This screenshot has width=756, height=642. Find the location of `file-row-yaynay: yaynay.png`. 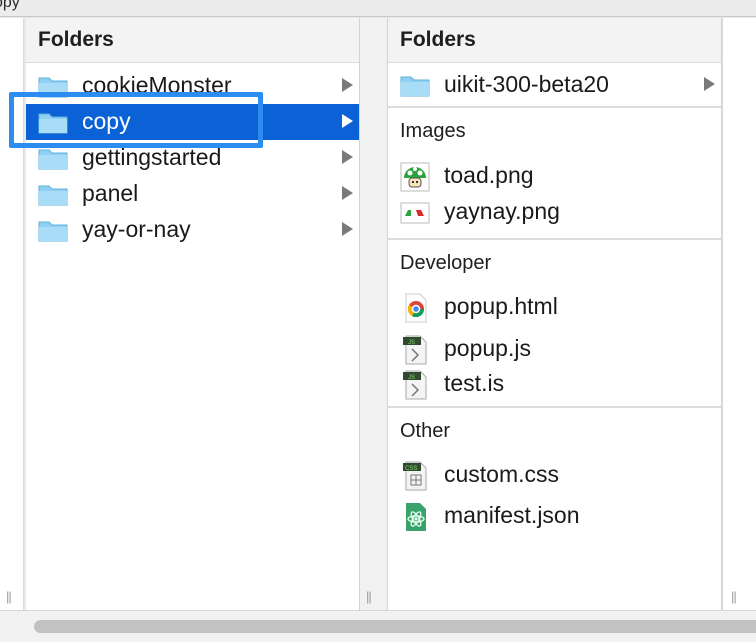

file-row-yaynay: yaynay.png is located at coordinates (554, 213).